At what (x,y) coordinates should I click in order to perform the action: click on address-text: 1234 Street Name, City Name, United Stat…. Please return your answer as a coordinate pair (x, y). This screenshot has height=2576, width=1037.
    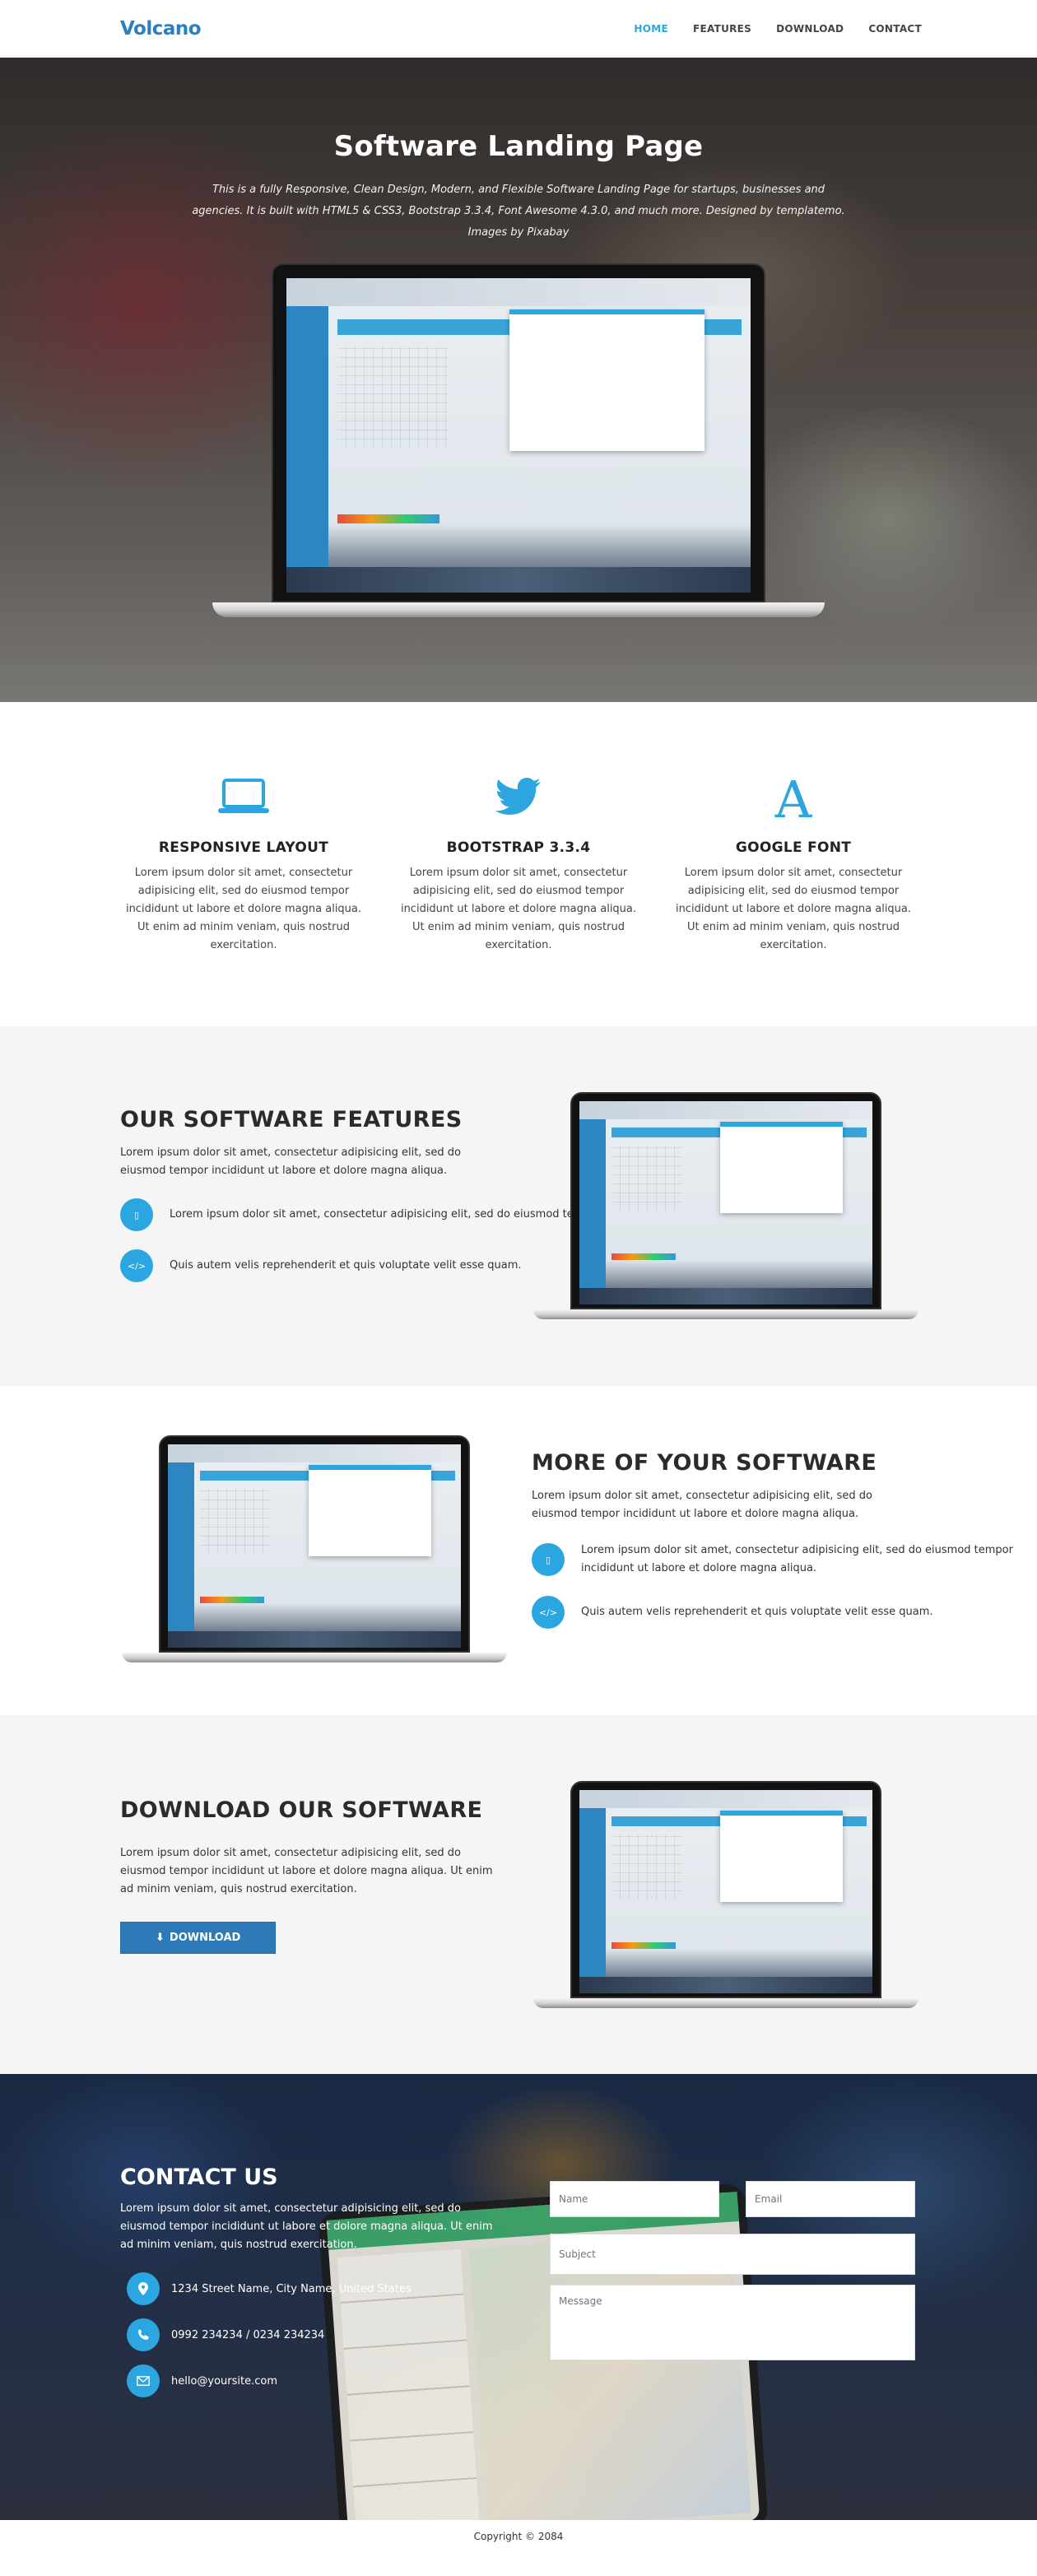
    Looking at the image, I should click on (291, 2288).